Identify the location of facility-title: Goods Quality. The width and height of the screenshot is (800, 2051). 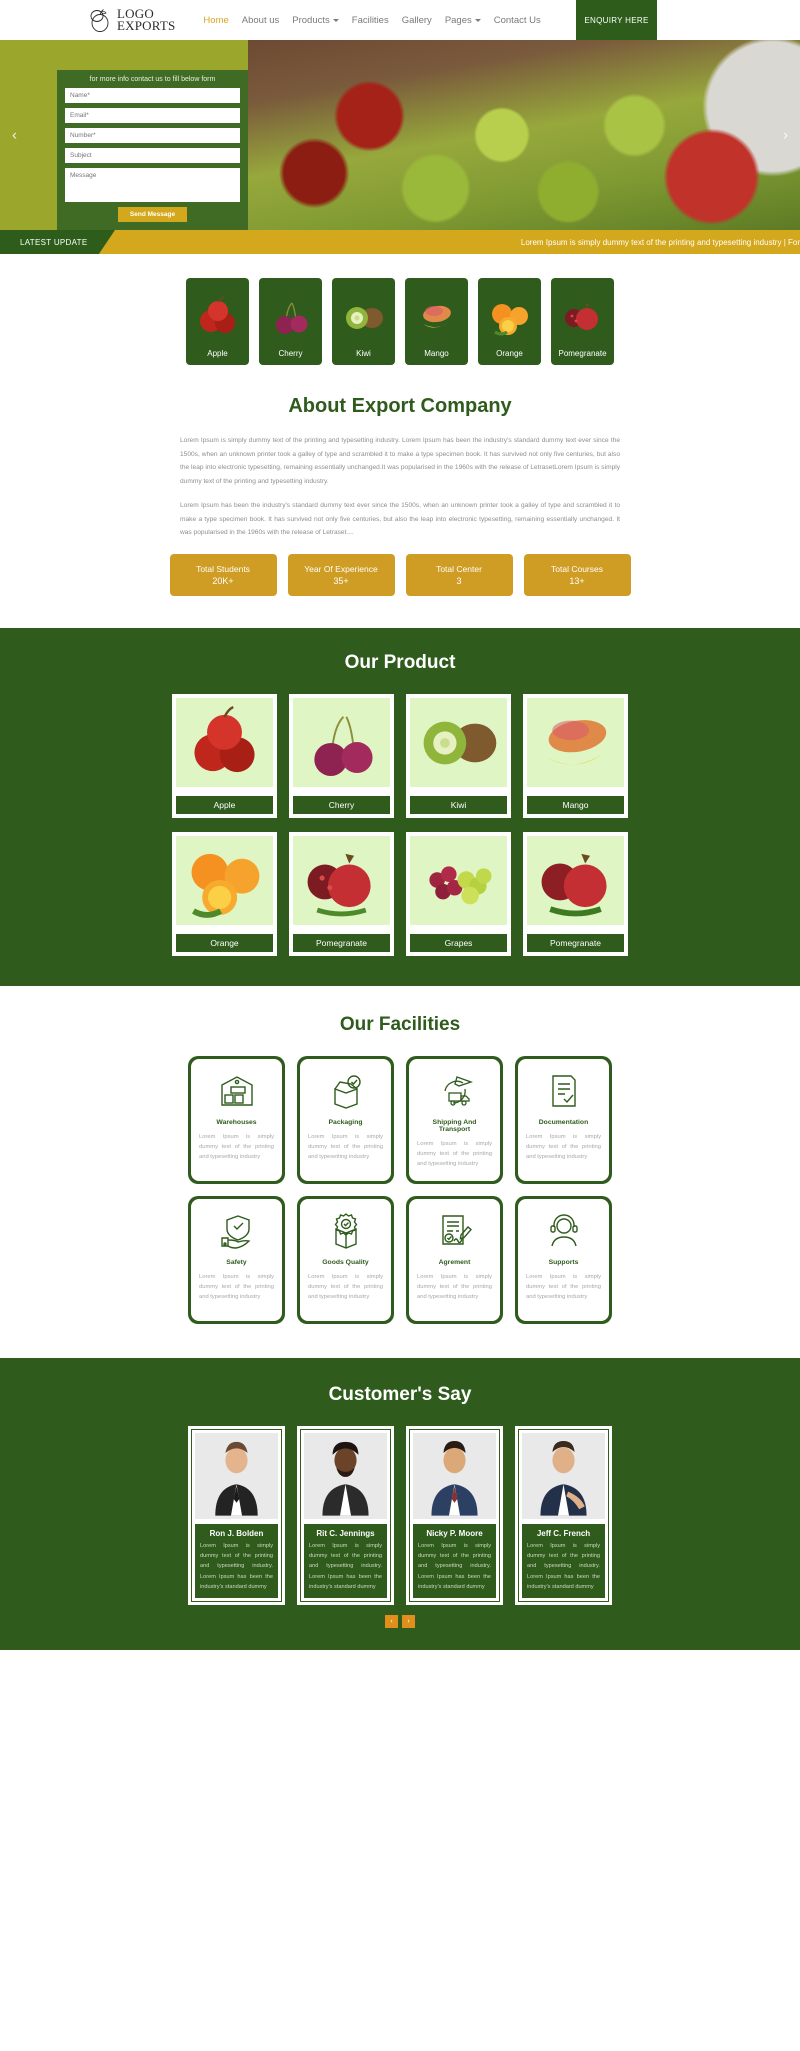
(345, 1262).